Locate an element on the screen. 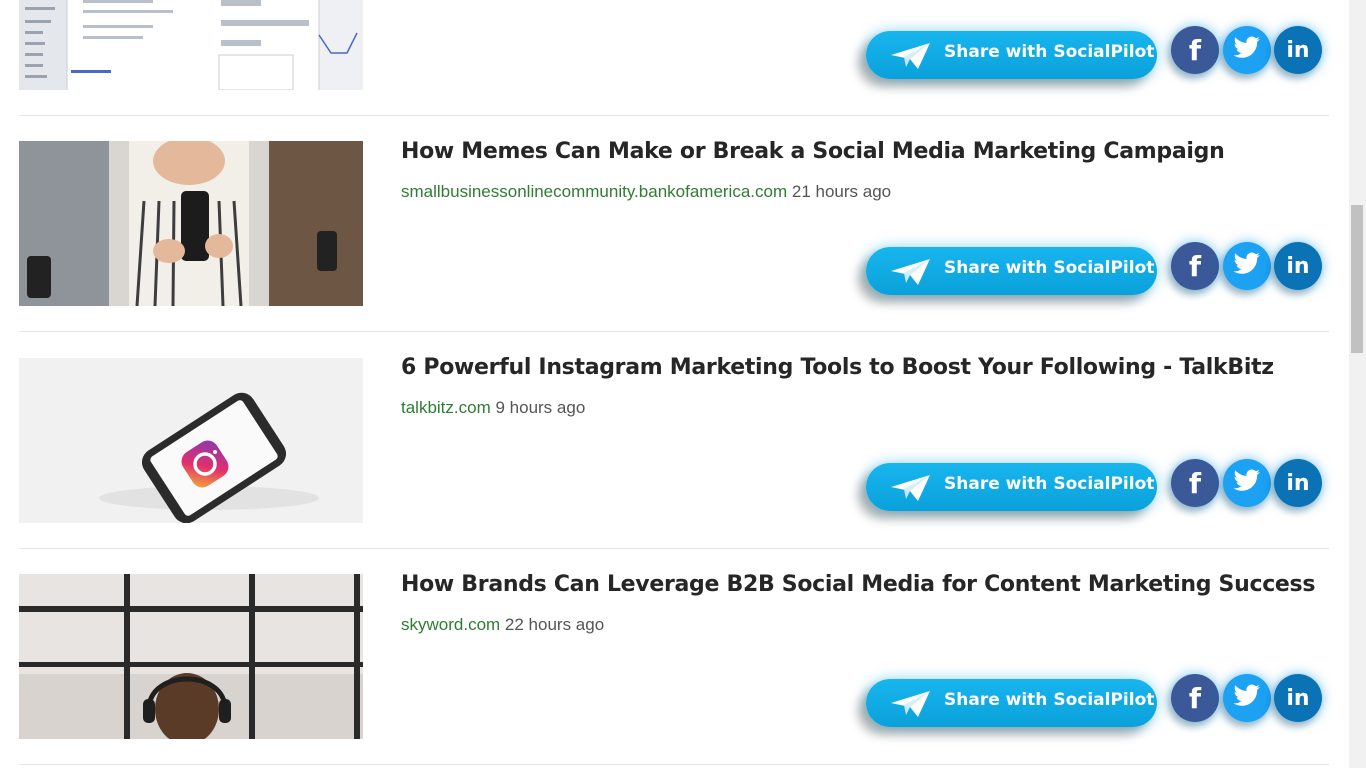 The width and height of the screenshot is (1366, 768). article-timestamp: 22 hours ago is located at coordinates (554, 624).